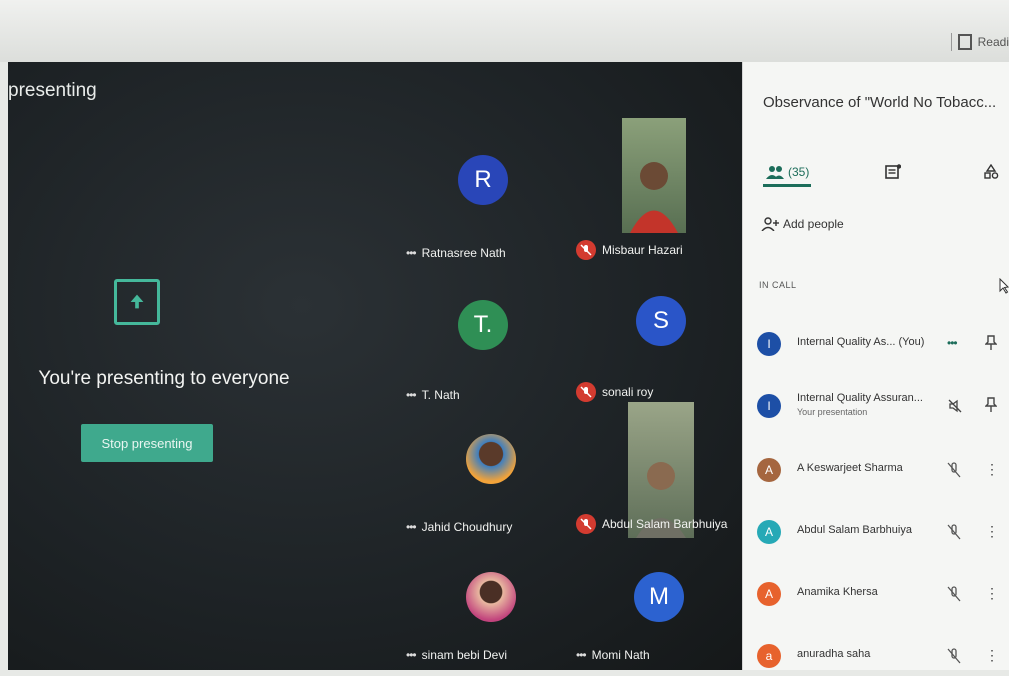 Image resolution: width=1009 pixels, height=676 pixels. What do you see at coordinates (628, 392) in the screenshot?
I see `participant-name: sonali roy` at bounding box center [628, 392].